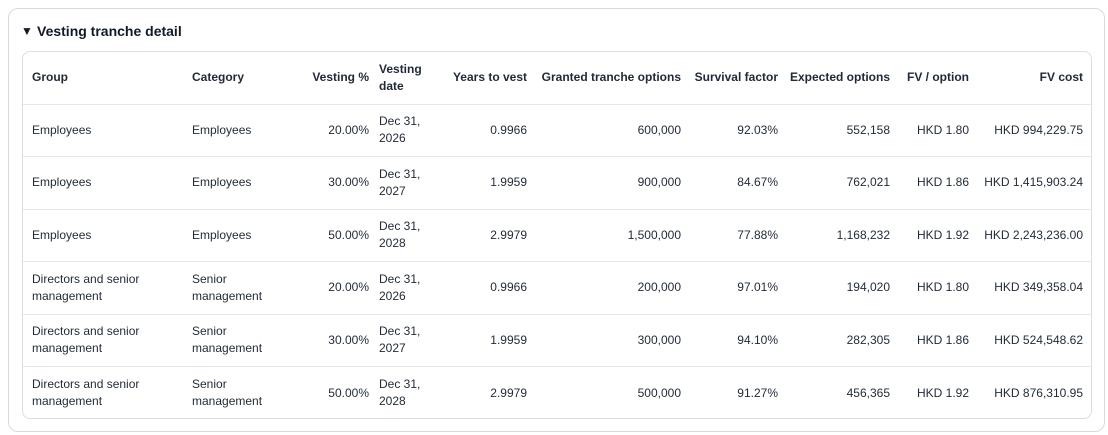 Image resolution: width=1108 pixels, height=435 pixels. Describe the element at coordinates (1035, 340) in the screenshot. I see `cell-fv-cost: HKD 524,548.62` at that location.